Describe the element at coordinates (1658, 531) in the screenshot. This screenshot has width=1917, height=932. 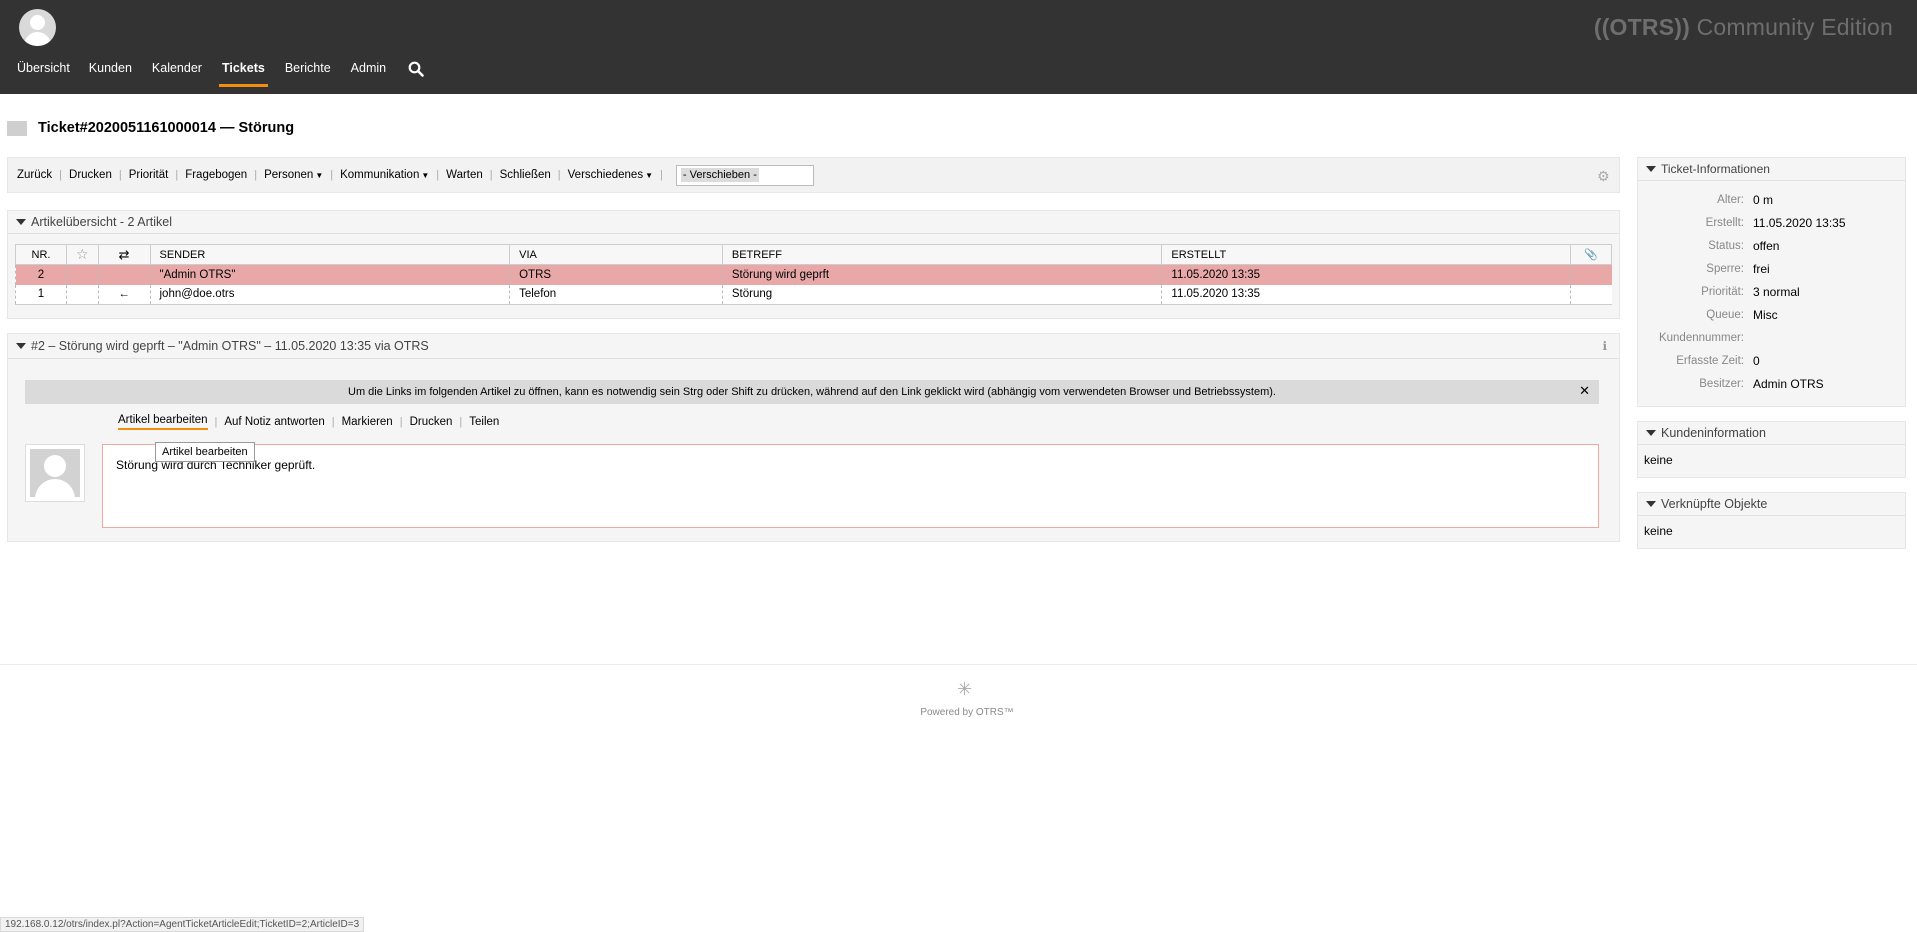
I see `linked-objects-value: keine` at that location.